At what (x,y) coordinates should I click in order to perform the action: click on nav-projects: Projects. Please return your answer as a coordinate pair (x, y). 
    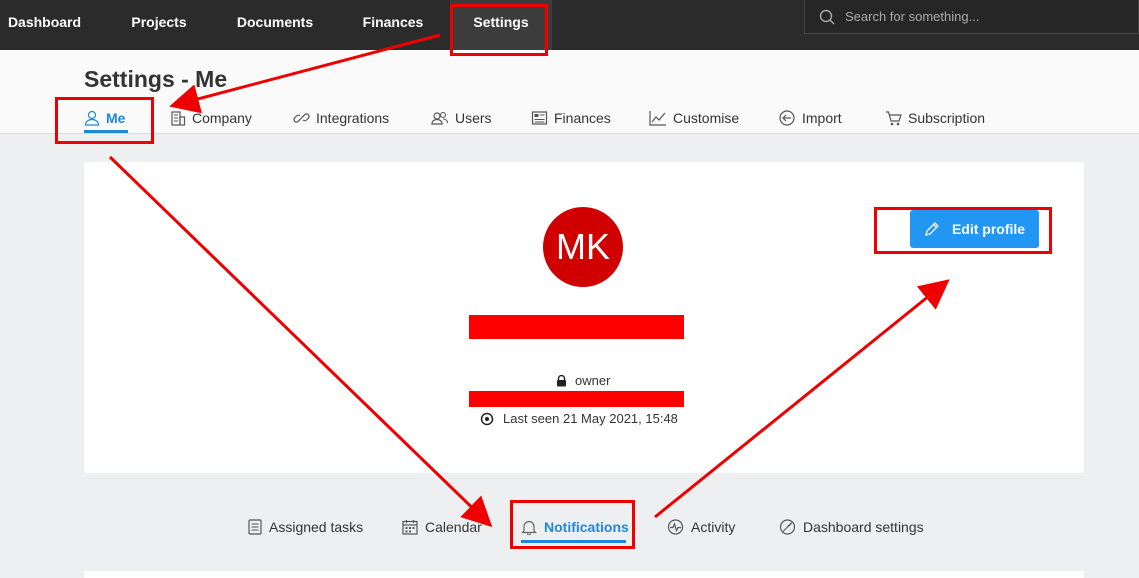
    Looking at the image, I should click on (159, 25).